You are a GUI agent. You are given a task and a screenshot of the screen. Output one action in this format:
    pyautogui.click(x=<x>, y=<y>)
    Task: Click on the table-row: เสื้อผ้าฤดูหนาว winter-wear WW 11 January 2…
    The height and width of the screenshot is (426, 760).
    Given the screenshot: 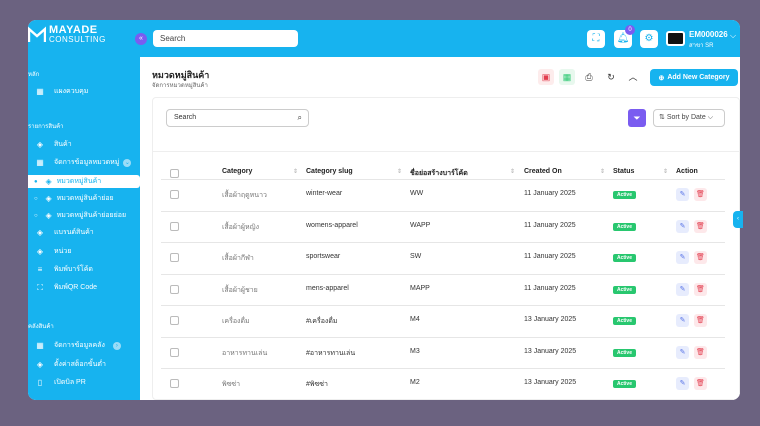 What is the action you would take?
    pyautogui.click(x=446, y=194)
    